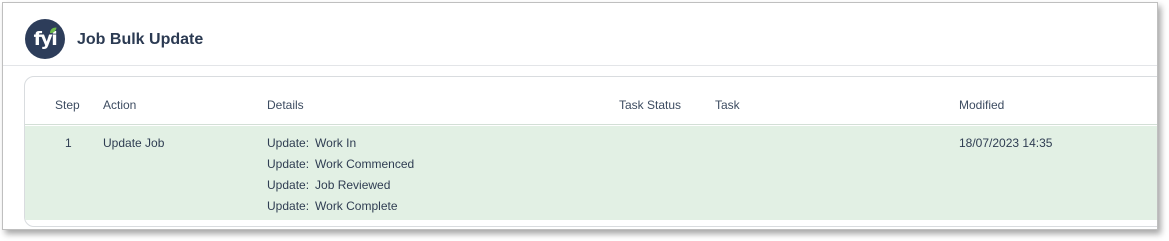  I want to click on detail-line: Update: Work In, so click(311, 143).